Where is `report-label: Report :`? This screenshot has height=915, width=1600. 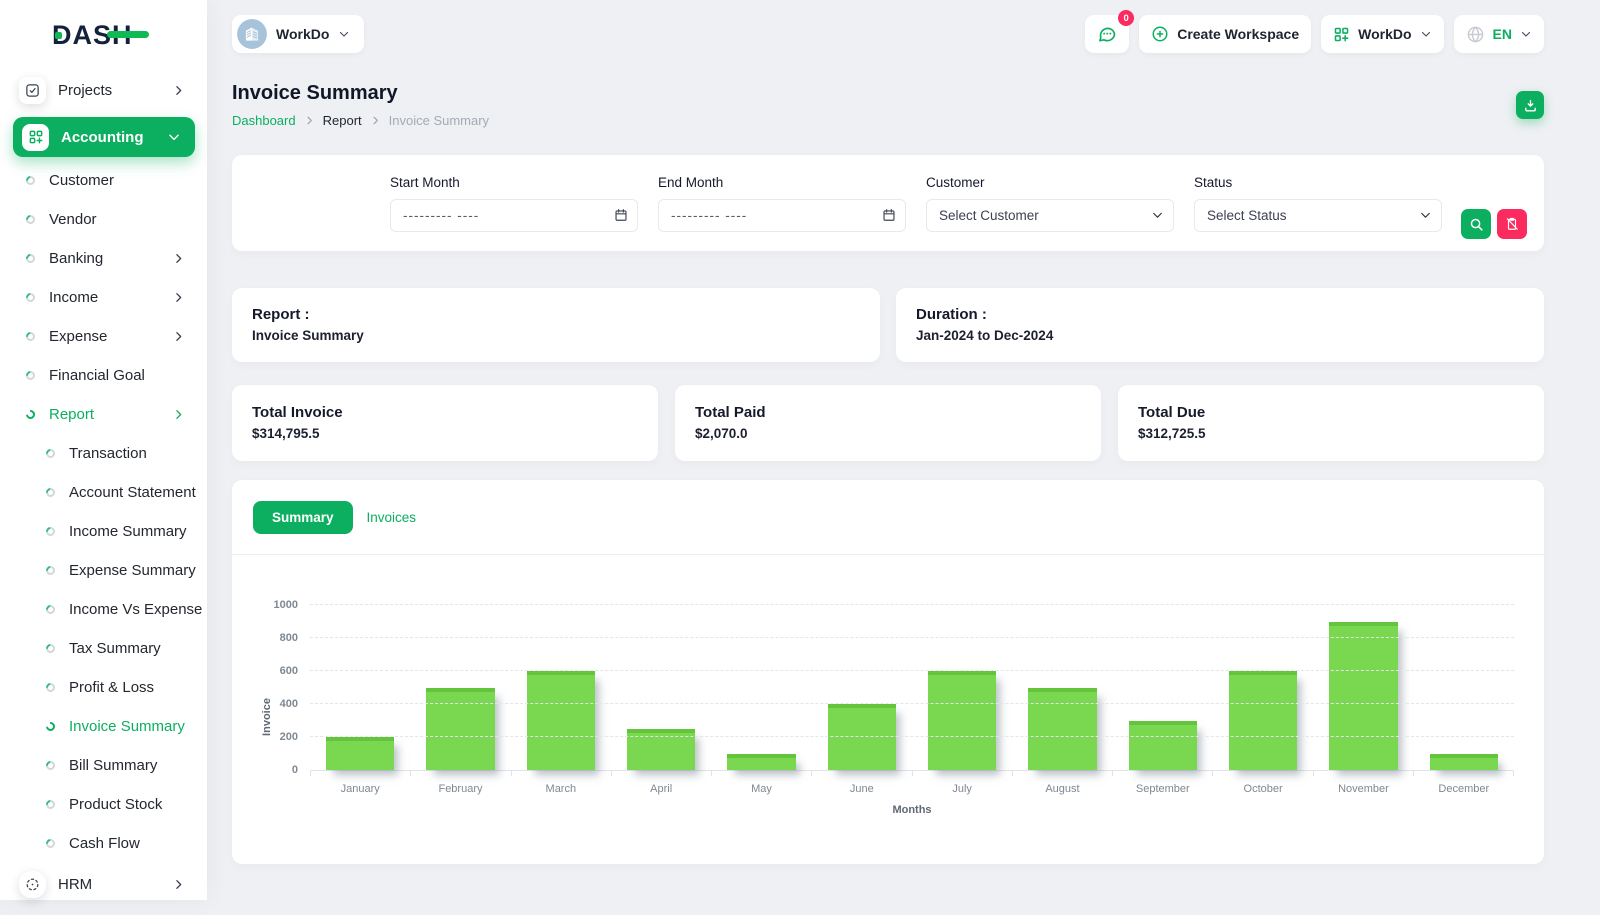 report-label: Report : is located at coordinates (281, 314).